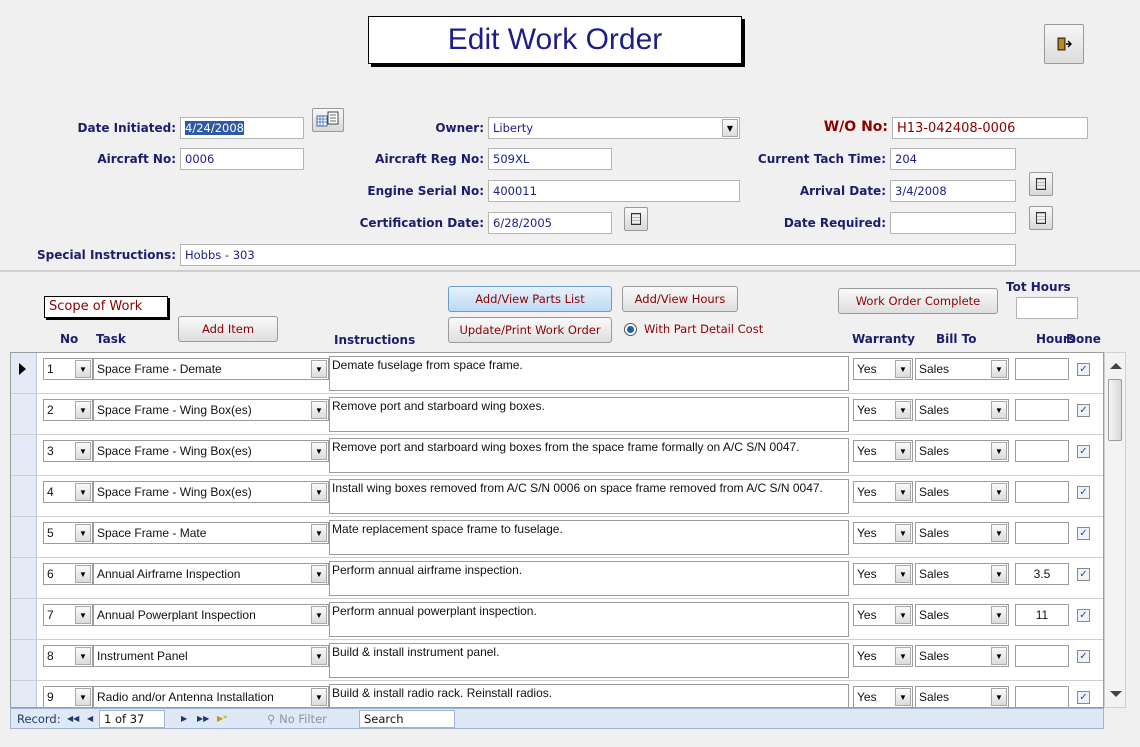  What do you see at coordinates (1115, 530) in the screenshot?
I see `grid-scrollbar` at bounding box center [1115, 530].